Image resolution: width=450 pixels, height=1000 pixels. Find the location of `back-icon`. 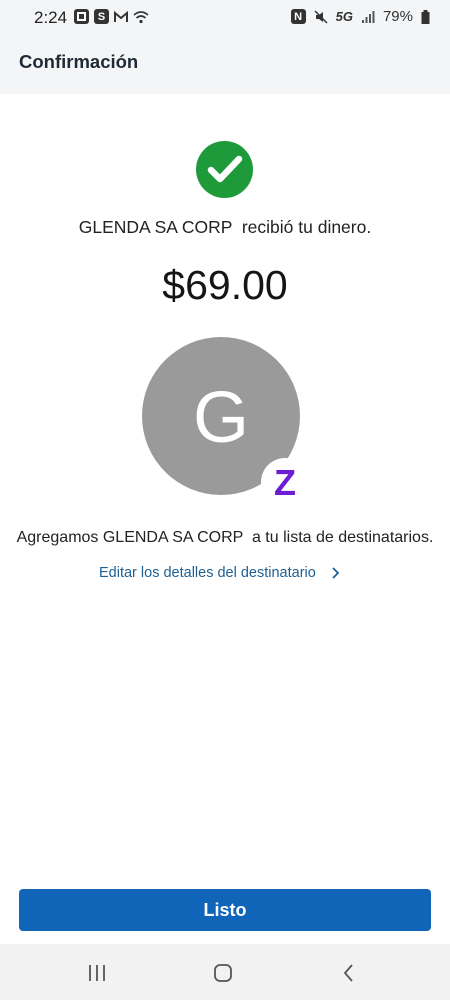

back-icon is located at coordinates (348, 973).